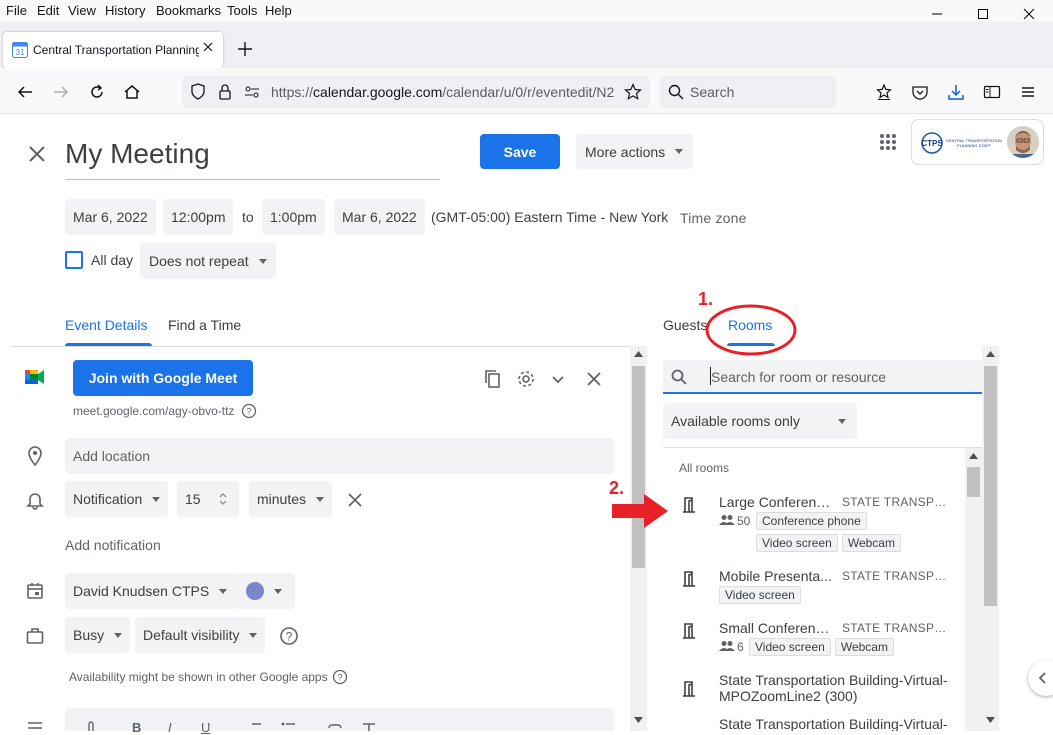 This screenshot has width=1053, height=735. What do you see at coordinates (137, 154) in the screenshot?
I see `event-title-input: My Meeting` at bounding box center [137, 154].